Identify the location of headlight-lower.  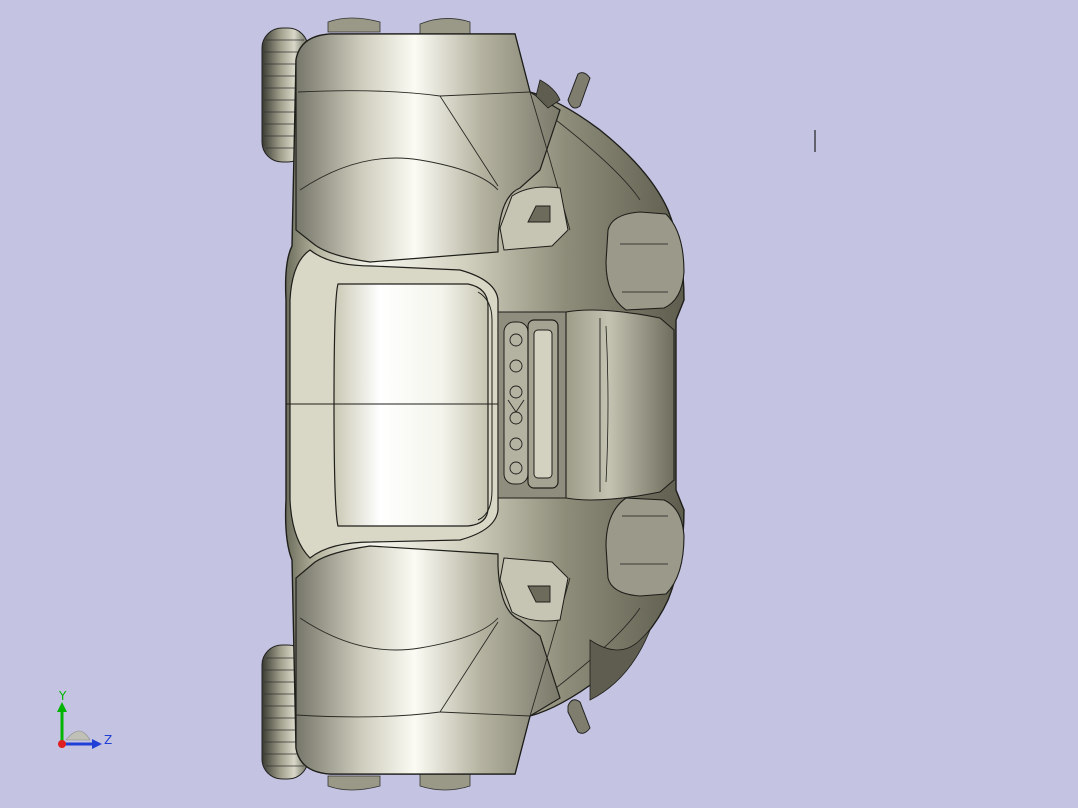
(645, 547).